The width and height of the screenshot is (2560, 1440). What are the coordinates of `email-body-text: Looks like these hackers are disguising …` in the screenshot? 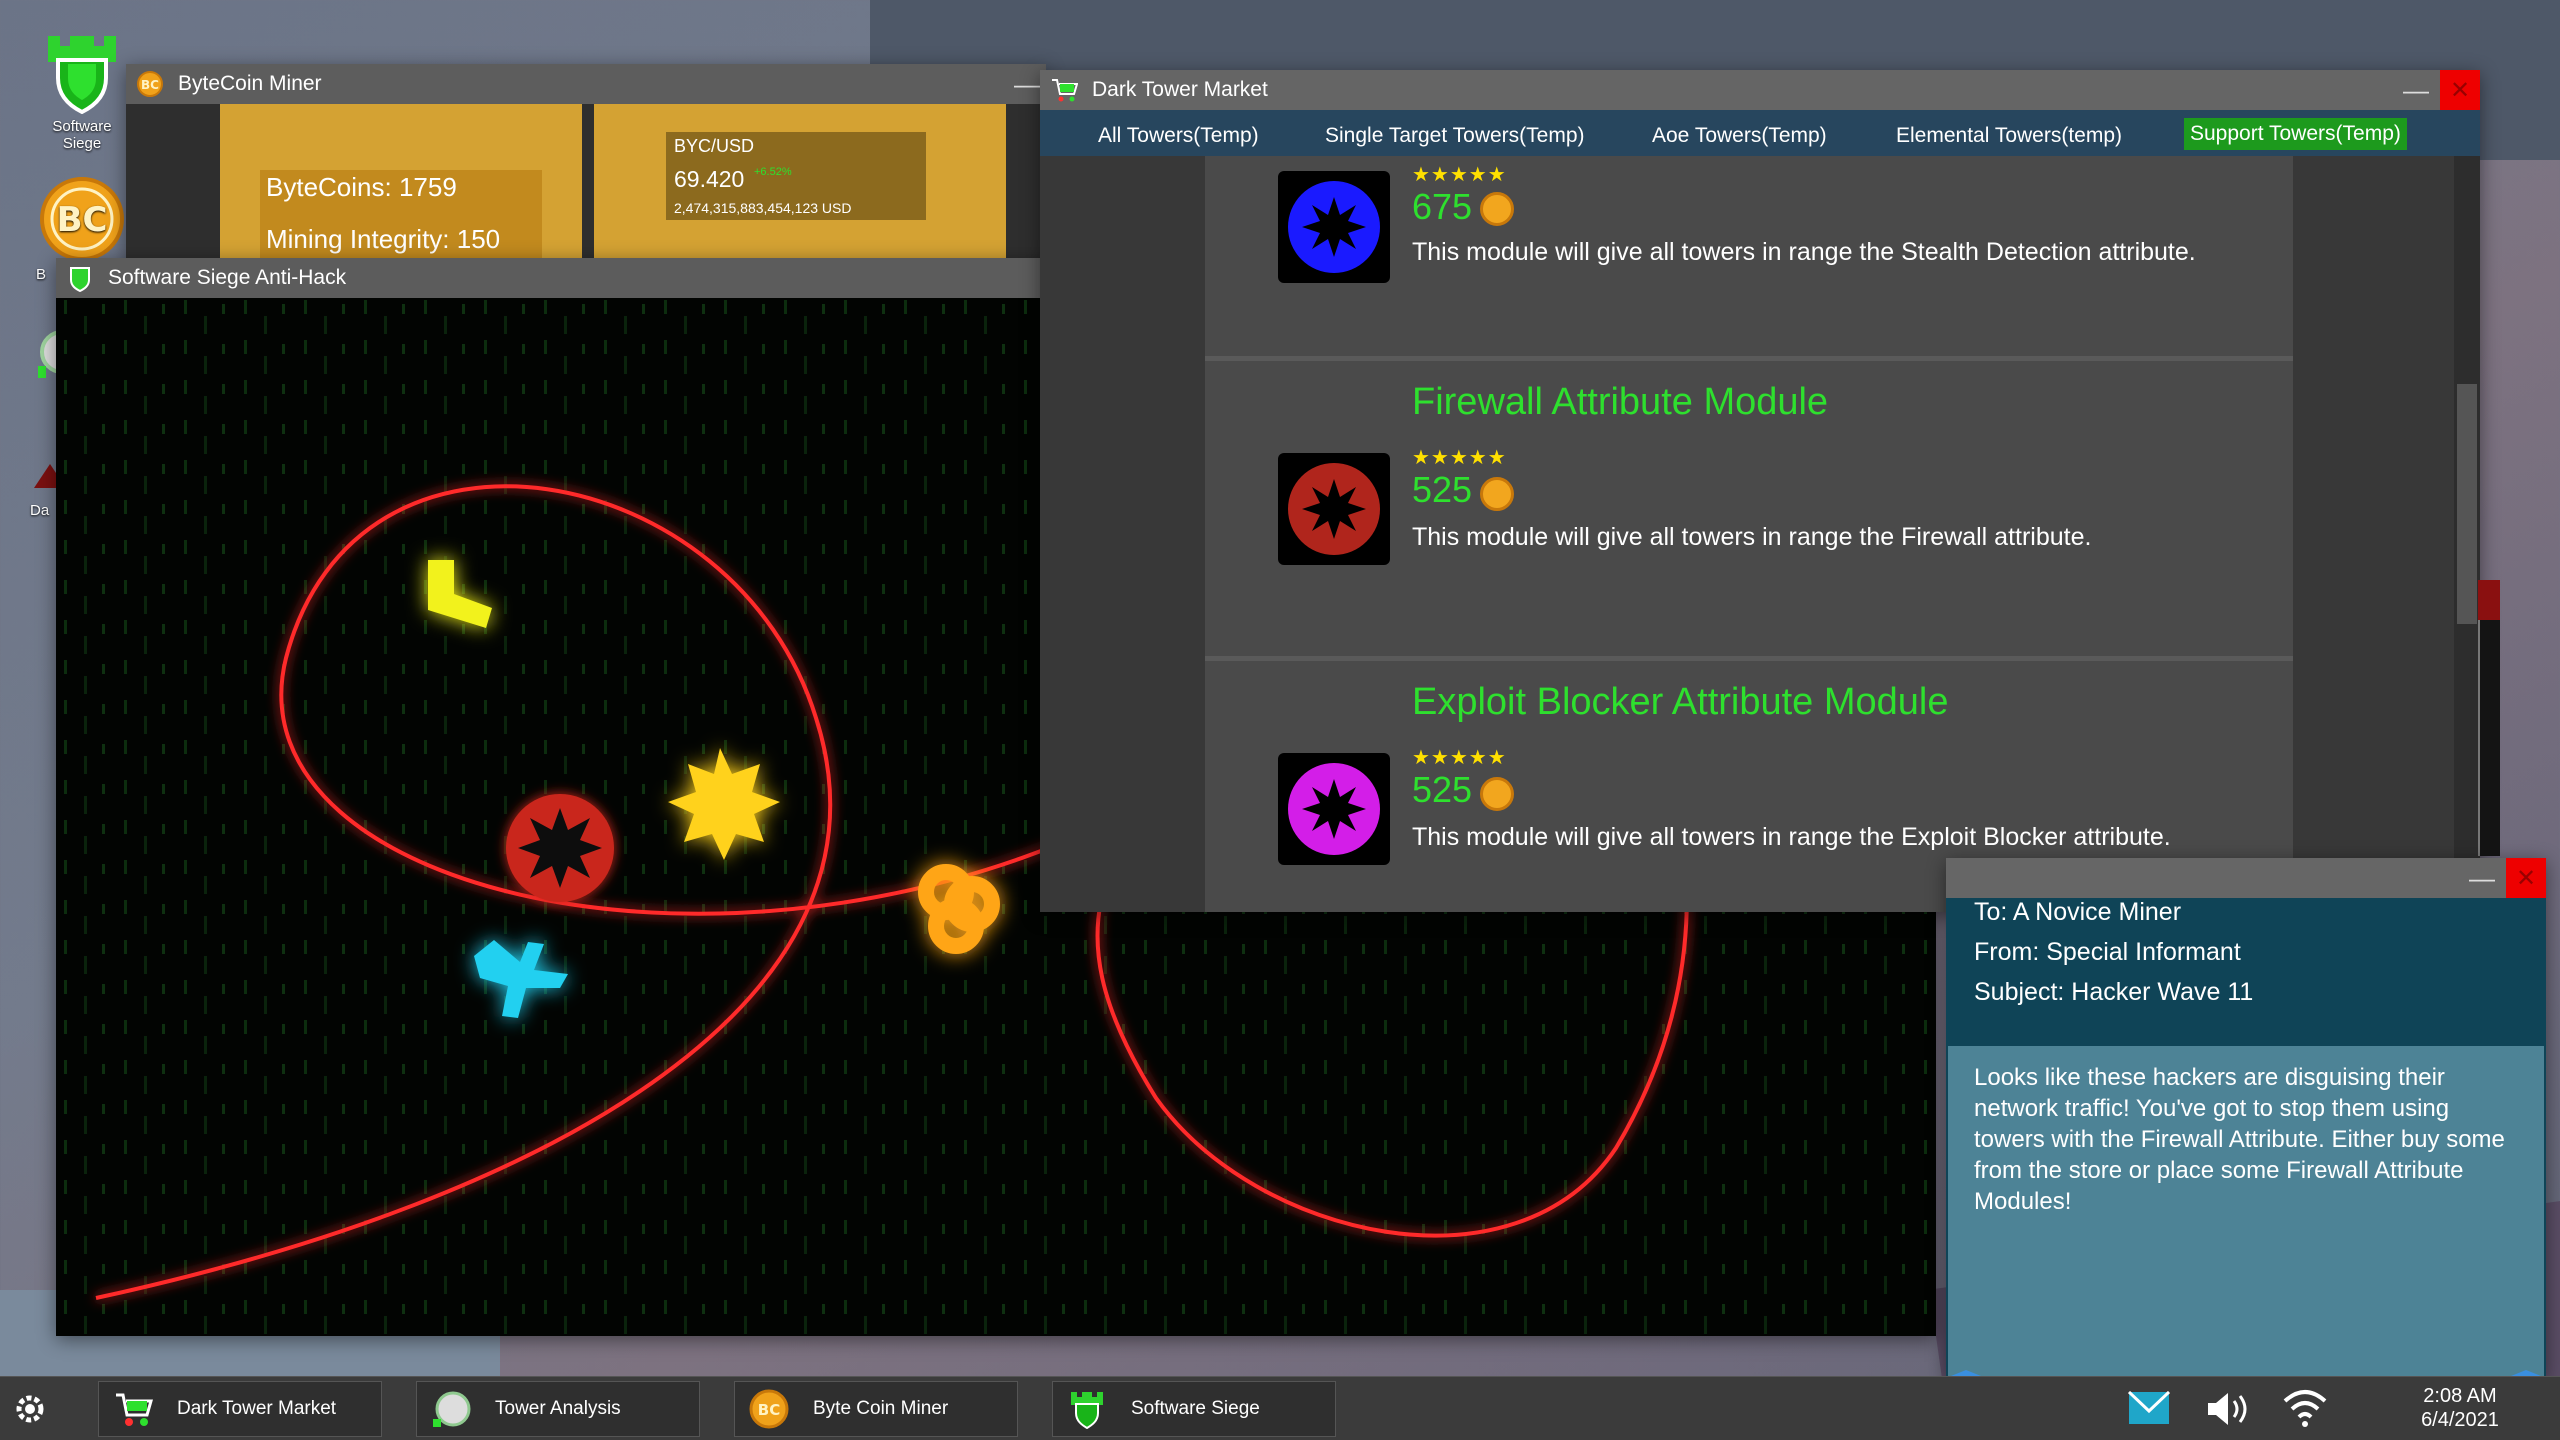 It's located at (2239, 1139).